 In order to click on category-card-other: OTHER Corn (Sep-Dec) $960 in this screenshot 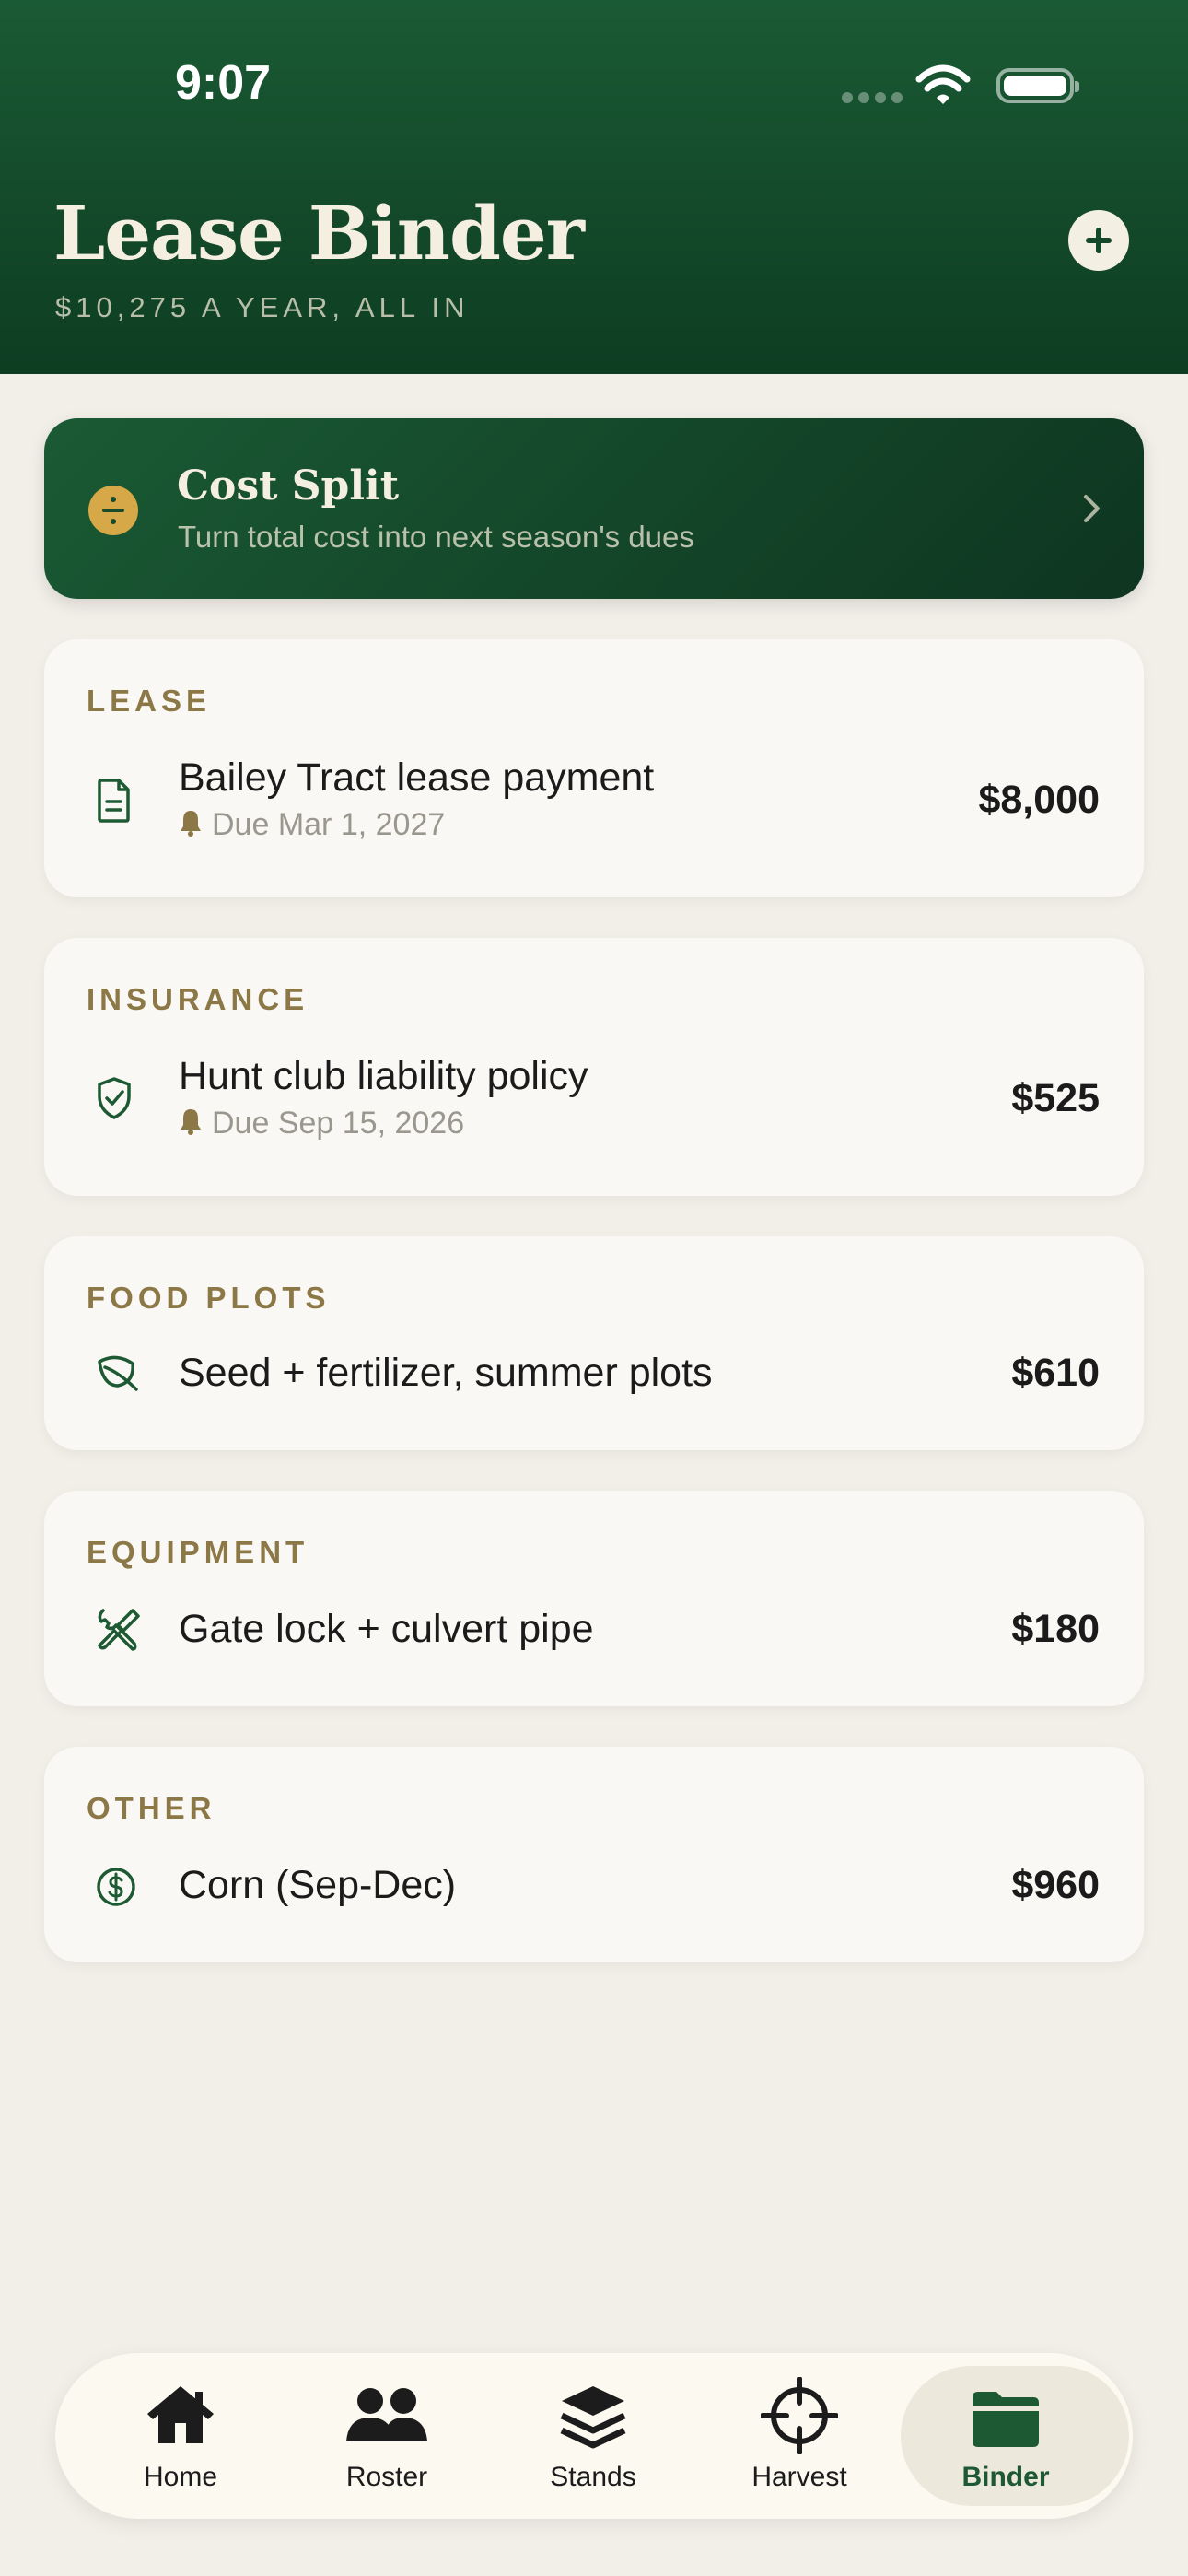, I will do `click(594, 1854)`.